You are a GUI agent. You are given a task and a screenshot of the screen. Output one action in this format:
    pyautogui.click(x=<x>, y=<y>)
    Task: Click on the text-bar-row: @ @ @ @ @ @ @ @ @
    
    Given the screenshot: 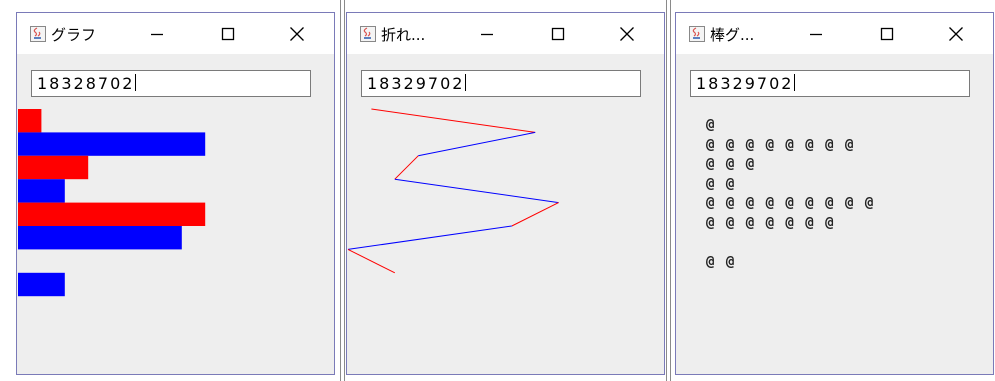 What is the action you would take?
    pyautogui.click(x=790, y=203)
    